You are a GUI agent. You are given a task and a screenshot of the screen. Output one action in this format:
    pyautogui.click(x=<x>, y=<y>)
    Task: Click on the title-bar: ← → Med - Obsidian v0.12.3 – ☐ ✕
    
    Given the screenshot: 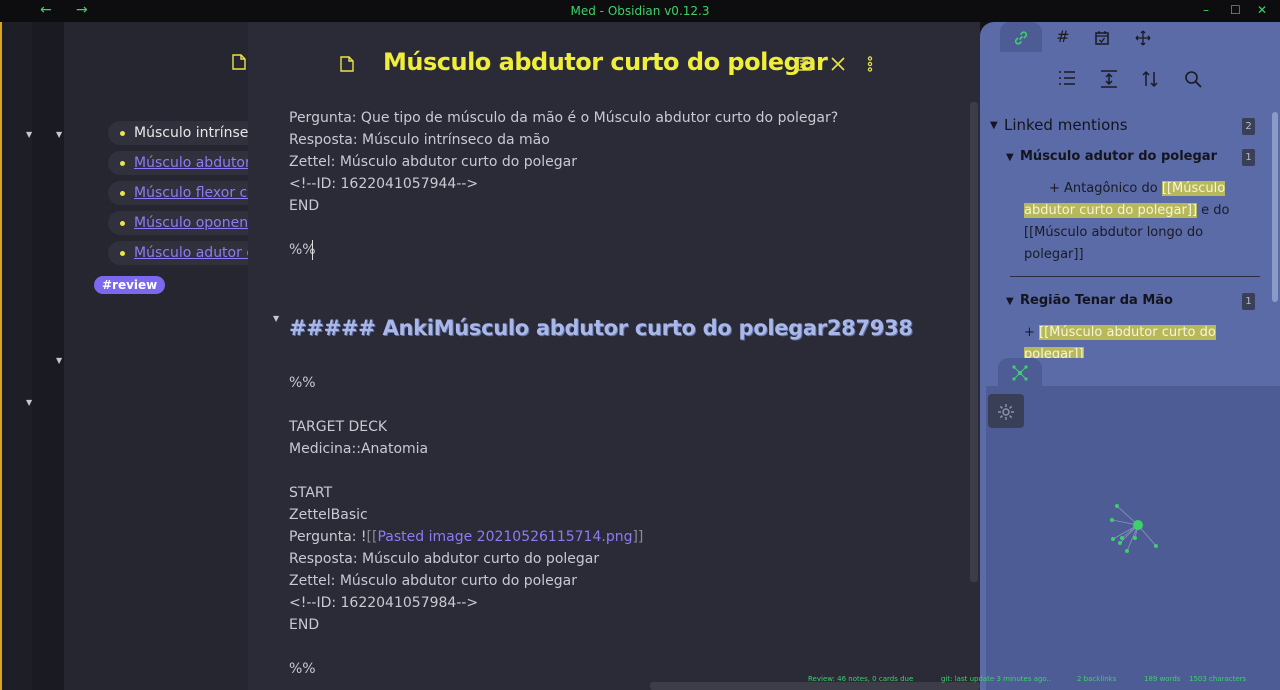 What is the action you would take?
    pyautogui.click(x=640, y=11)
    